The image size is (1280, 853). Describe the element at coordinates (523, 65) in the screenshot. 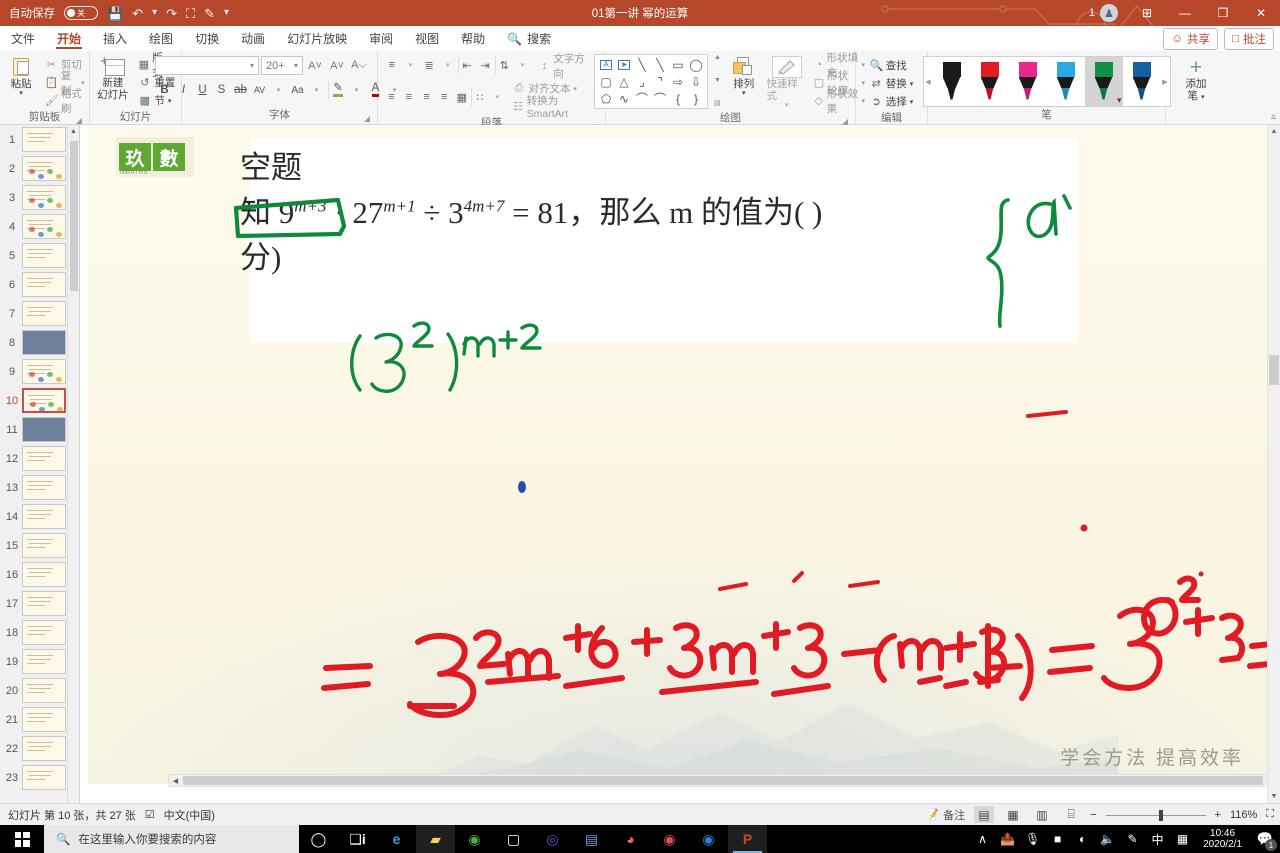

I see `line-spacing-dropdown-icon: ▾` at that location.